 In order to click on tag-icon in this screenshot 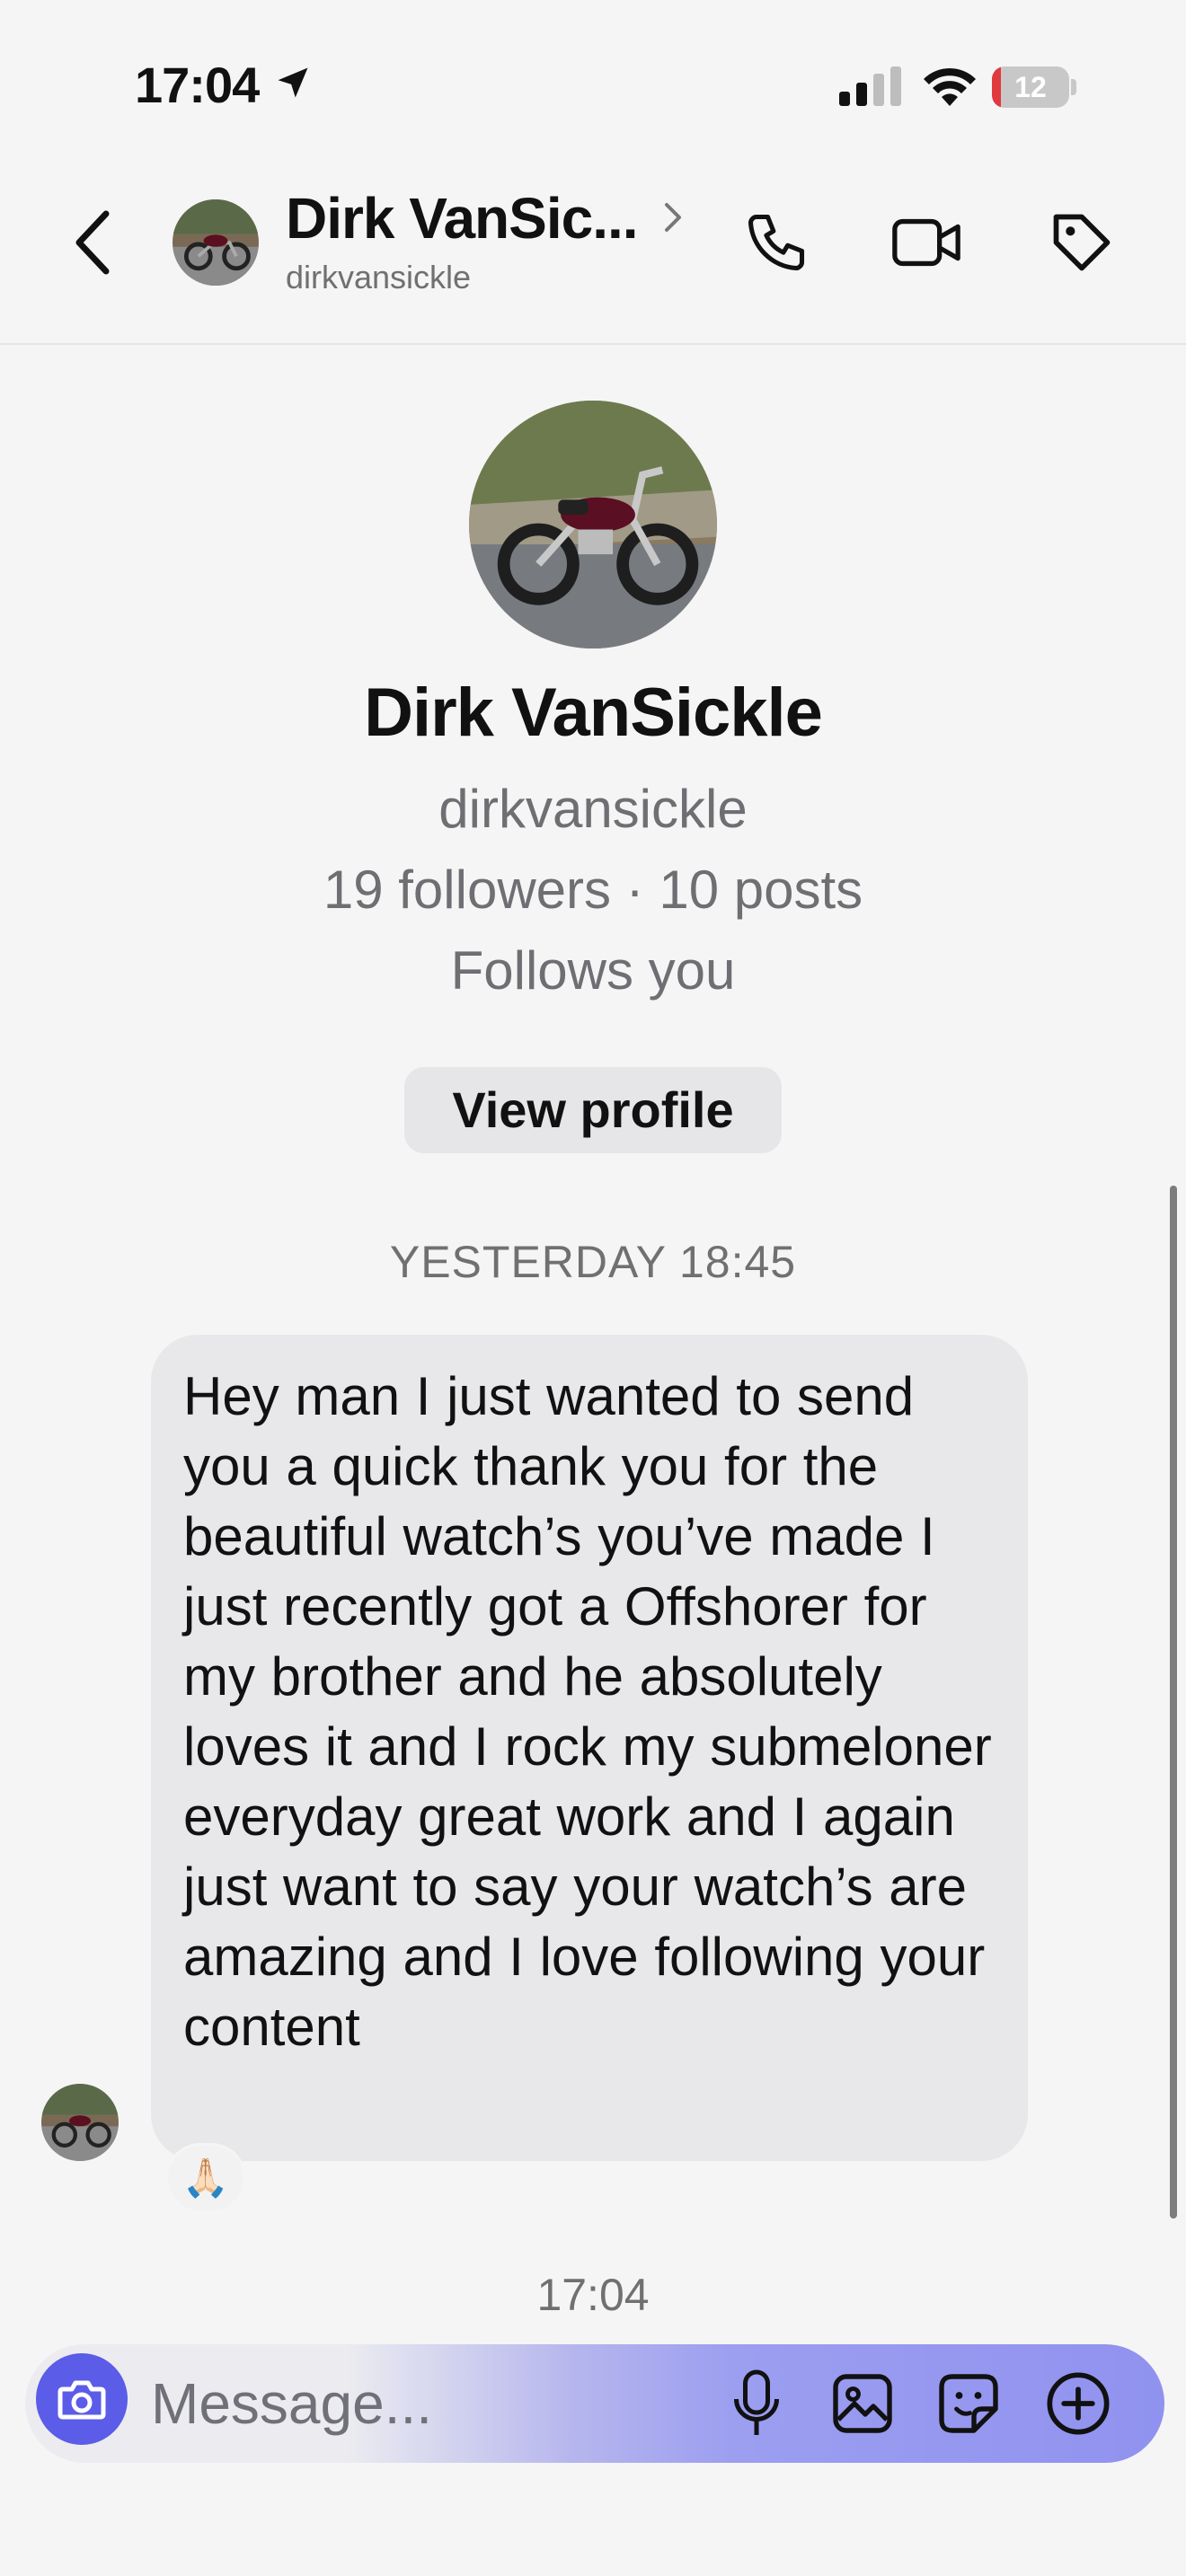, I will do `click(1082, 242)`.